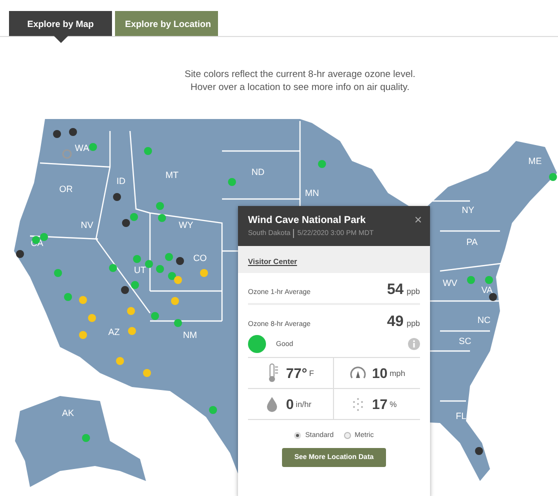  Describe the element at coordinates (190, 335) in the screenshot. I see `state-label: NM` at that location.